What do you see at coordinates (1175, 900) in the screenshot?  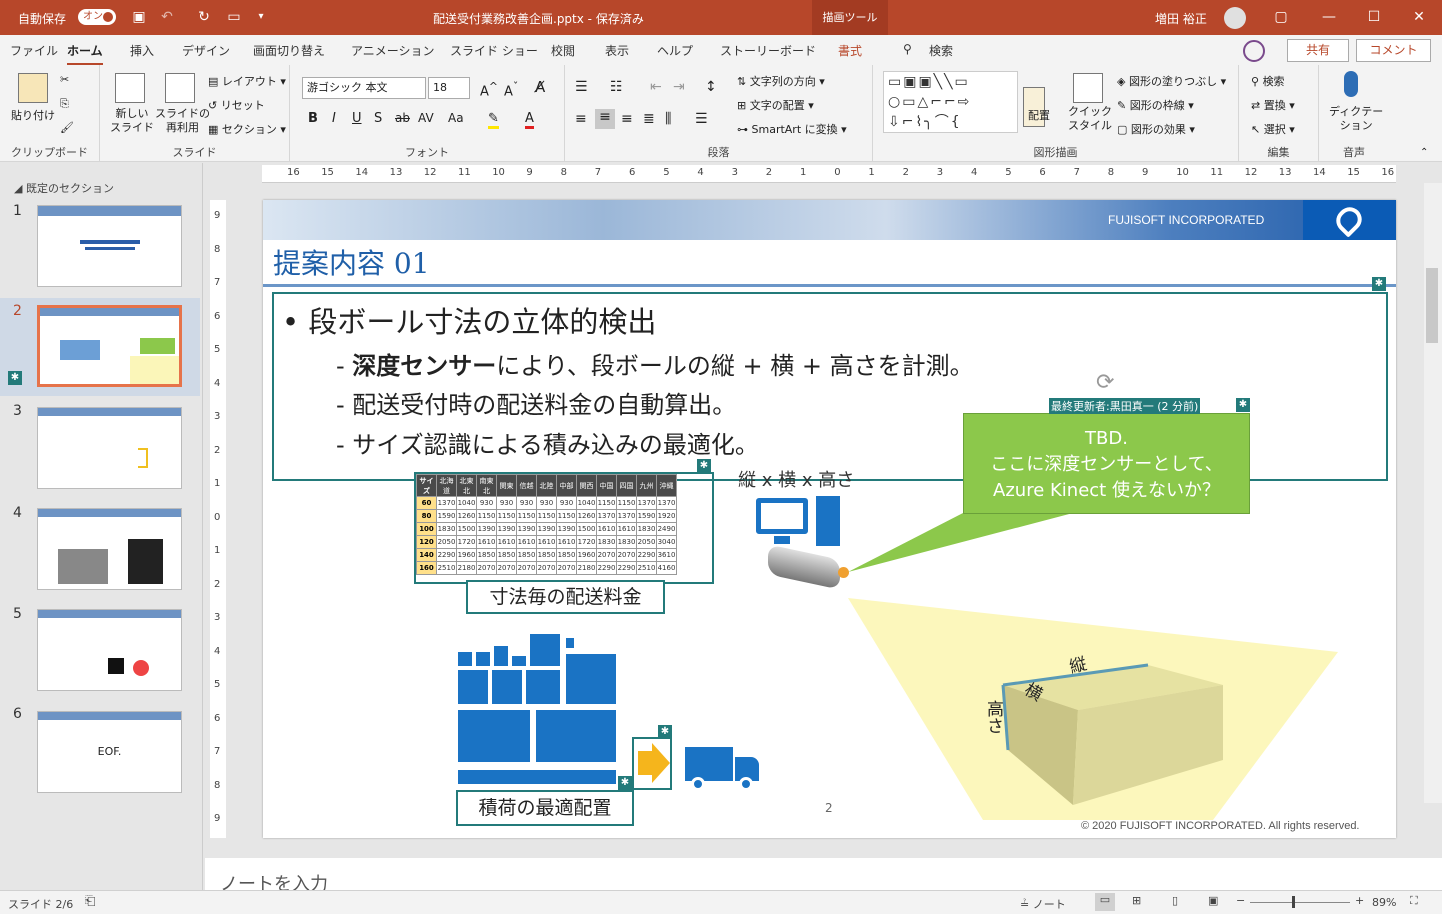 I see `reading-view-icon: ▯` at bounding box center [1175, 900].